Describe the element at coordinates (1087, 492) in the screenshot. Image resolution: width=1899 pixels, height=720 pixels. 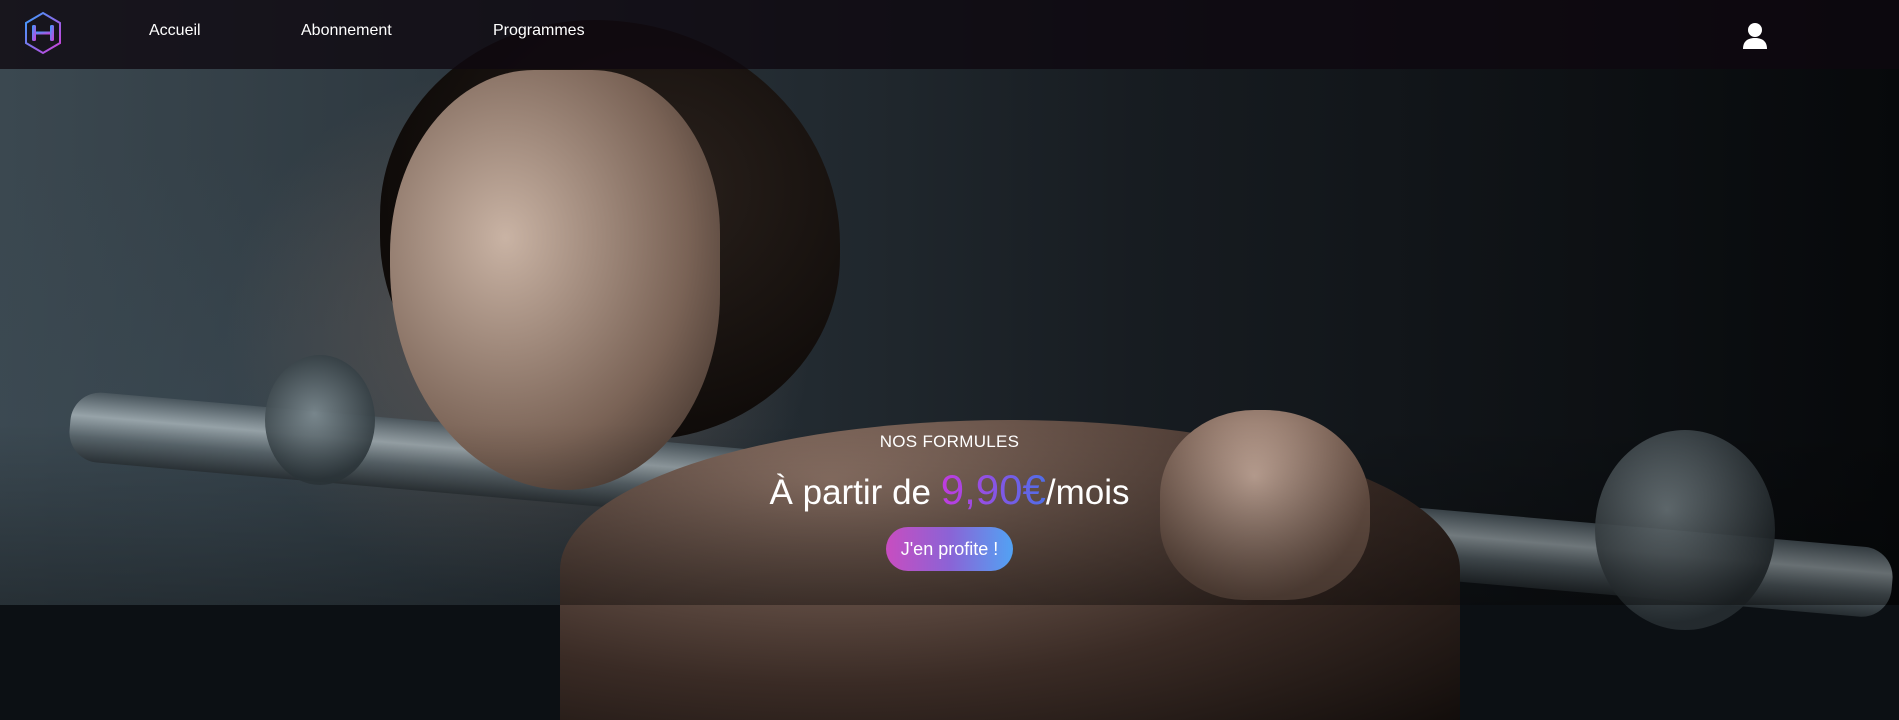
I see `promo-suffix: /mois` at that location.